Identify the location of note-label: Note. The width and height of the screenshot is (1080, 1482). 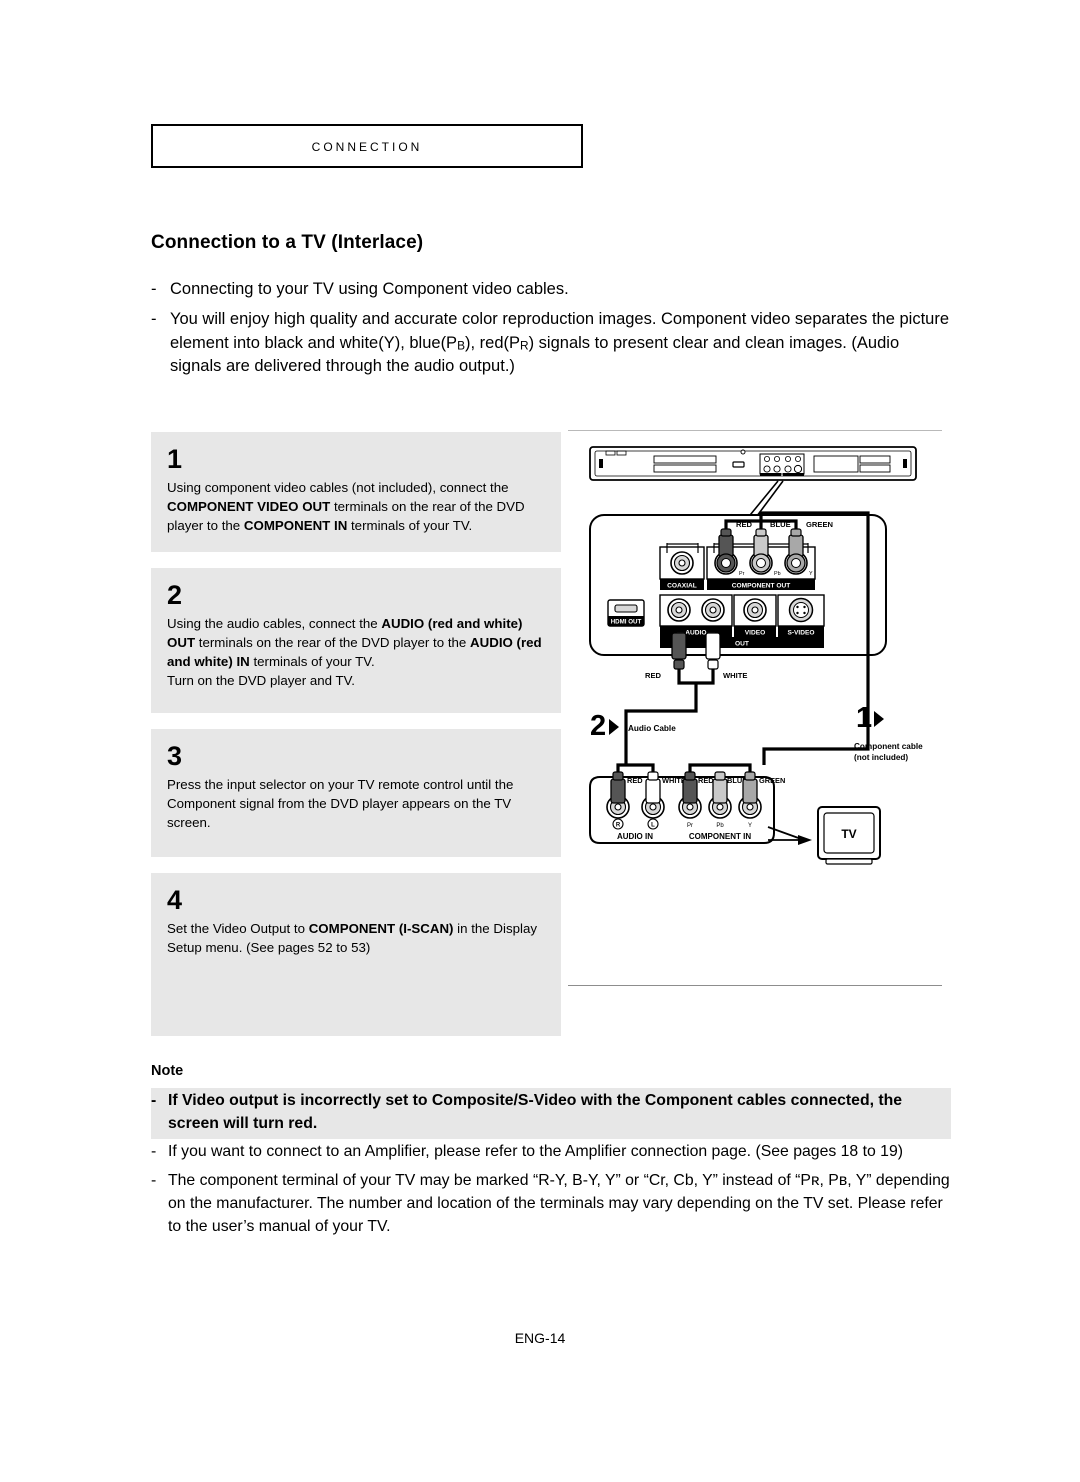
(167, 1071).